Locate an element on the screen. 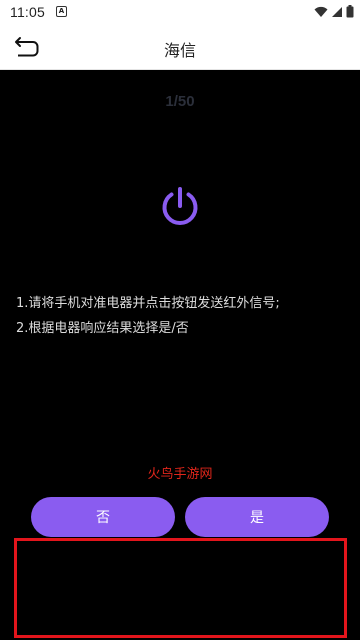 This screenshot has height=640, width=360. status-bar: 11:05 A is located at coordinates (180, 12).